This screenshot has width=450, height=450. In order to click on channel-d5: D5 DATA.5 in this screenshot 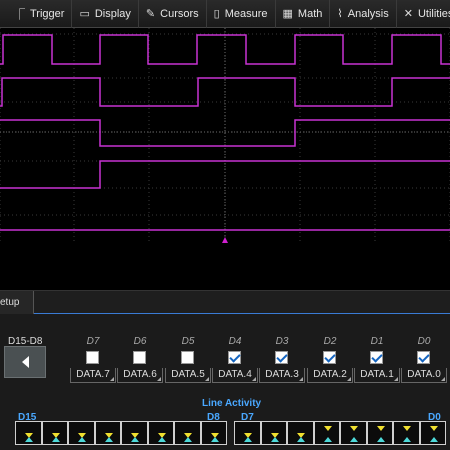, I will do `click(188, 362)`.